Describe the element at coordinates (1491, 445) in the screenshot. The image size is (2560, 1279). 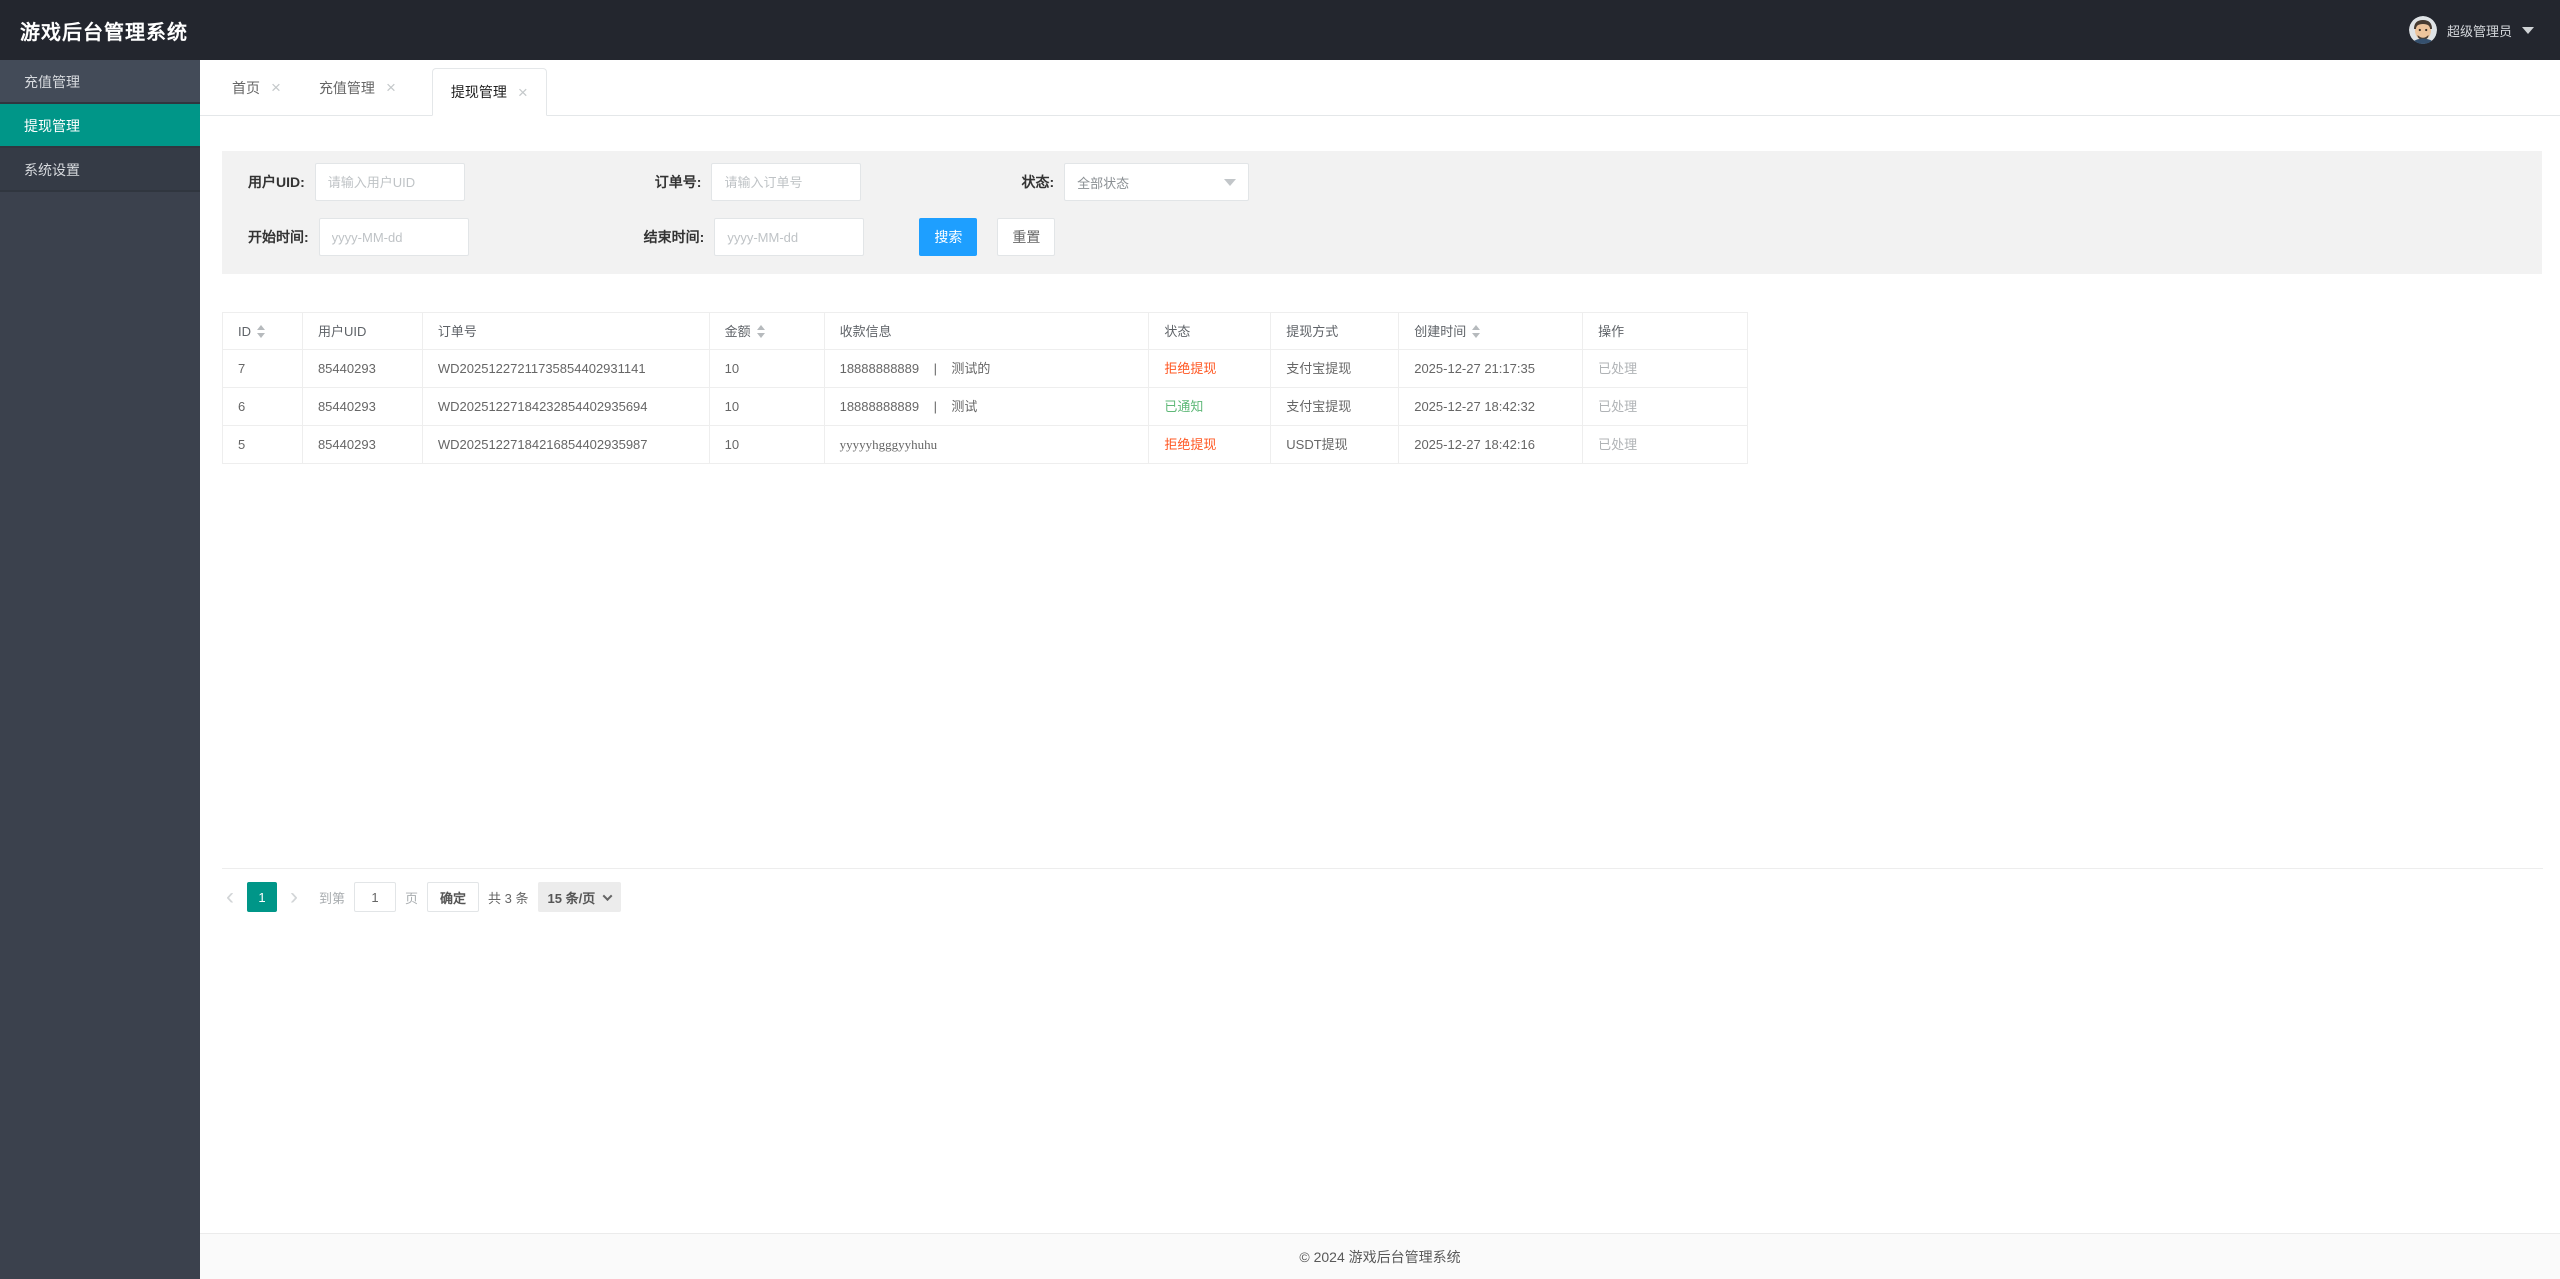
I see `cell-created_at: 2025-12-27 18:42:16` at that location.